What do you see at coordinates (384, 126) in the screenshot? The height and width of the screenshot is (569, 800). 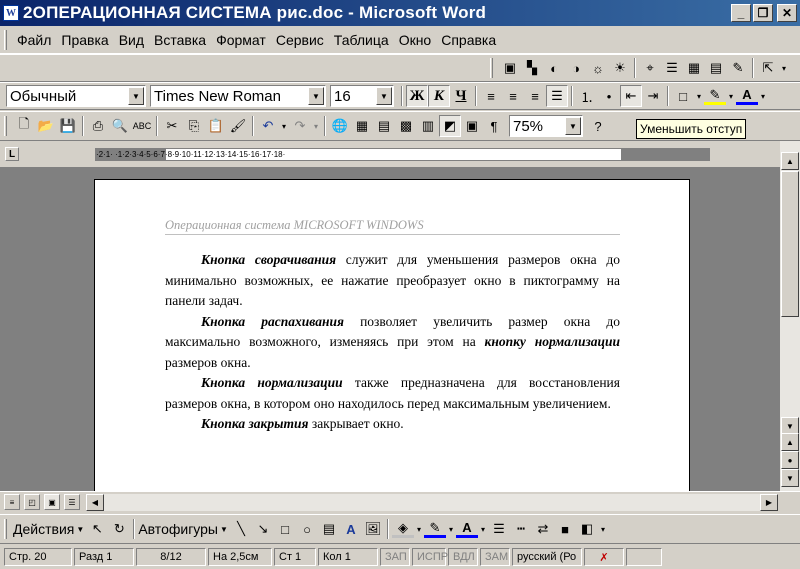 I see `insert-table-icon: ▤` at bounding box center [384, 126].